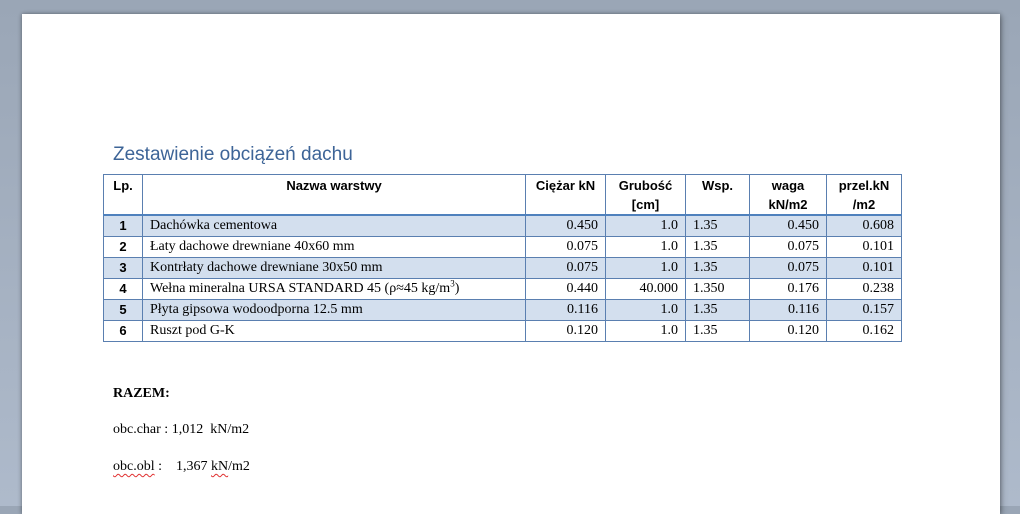 The width and height of the screenshot is (1020, 514). What do you see at coordinates (565, 225) in the screenshot?
I see `cell-weight: 0.450` at bounding box center [565, 225].